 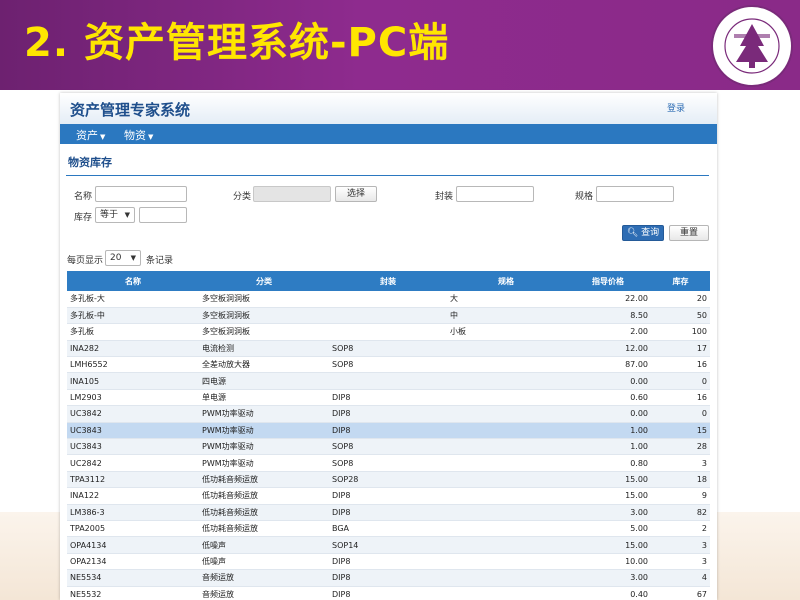 What do you see at coordinates (133, 431) in the screenshot?
I see `table-cell: UC3843` at bounding box center [133, 431].